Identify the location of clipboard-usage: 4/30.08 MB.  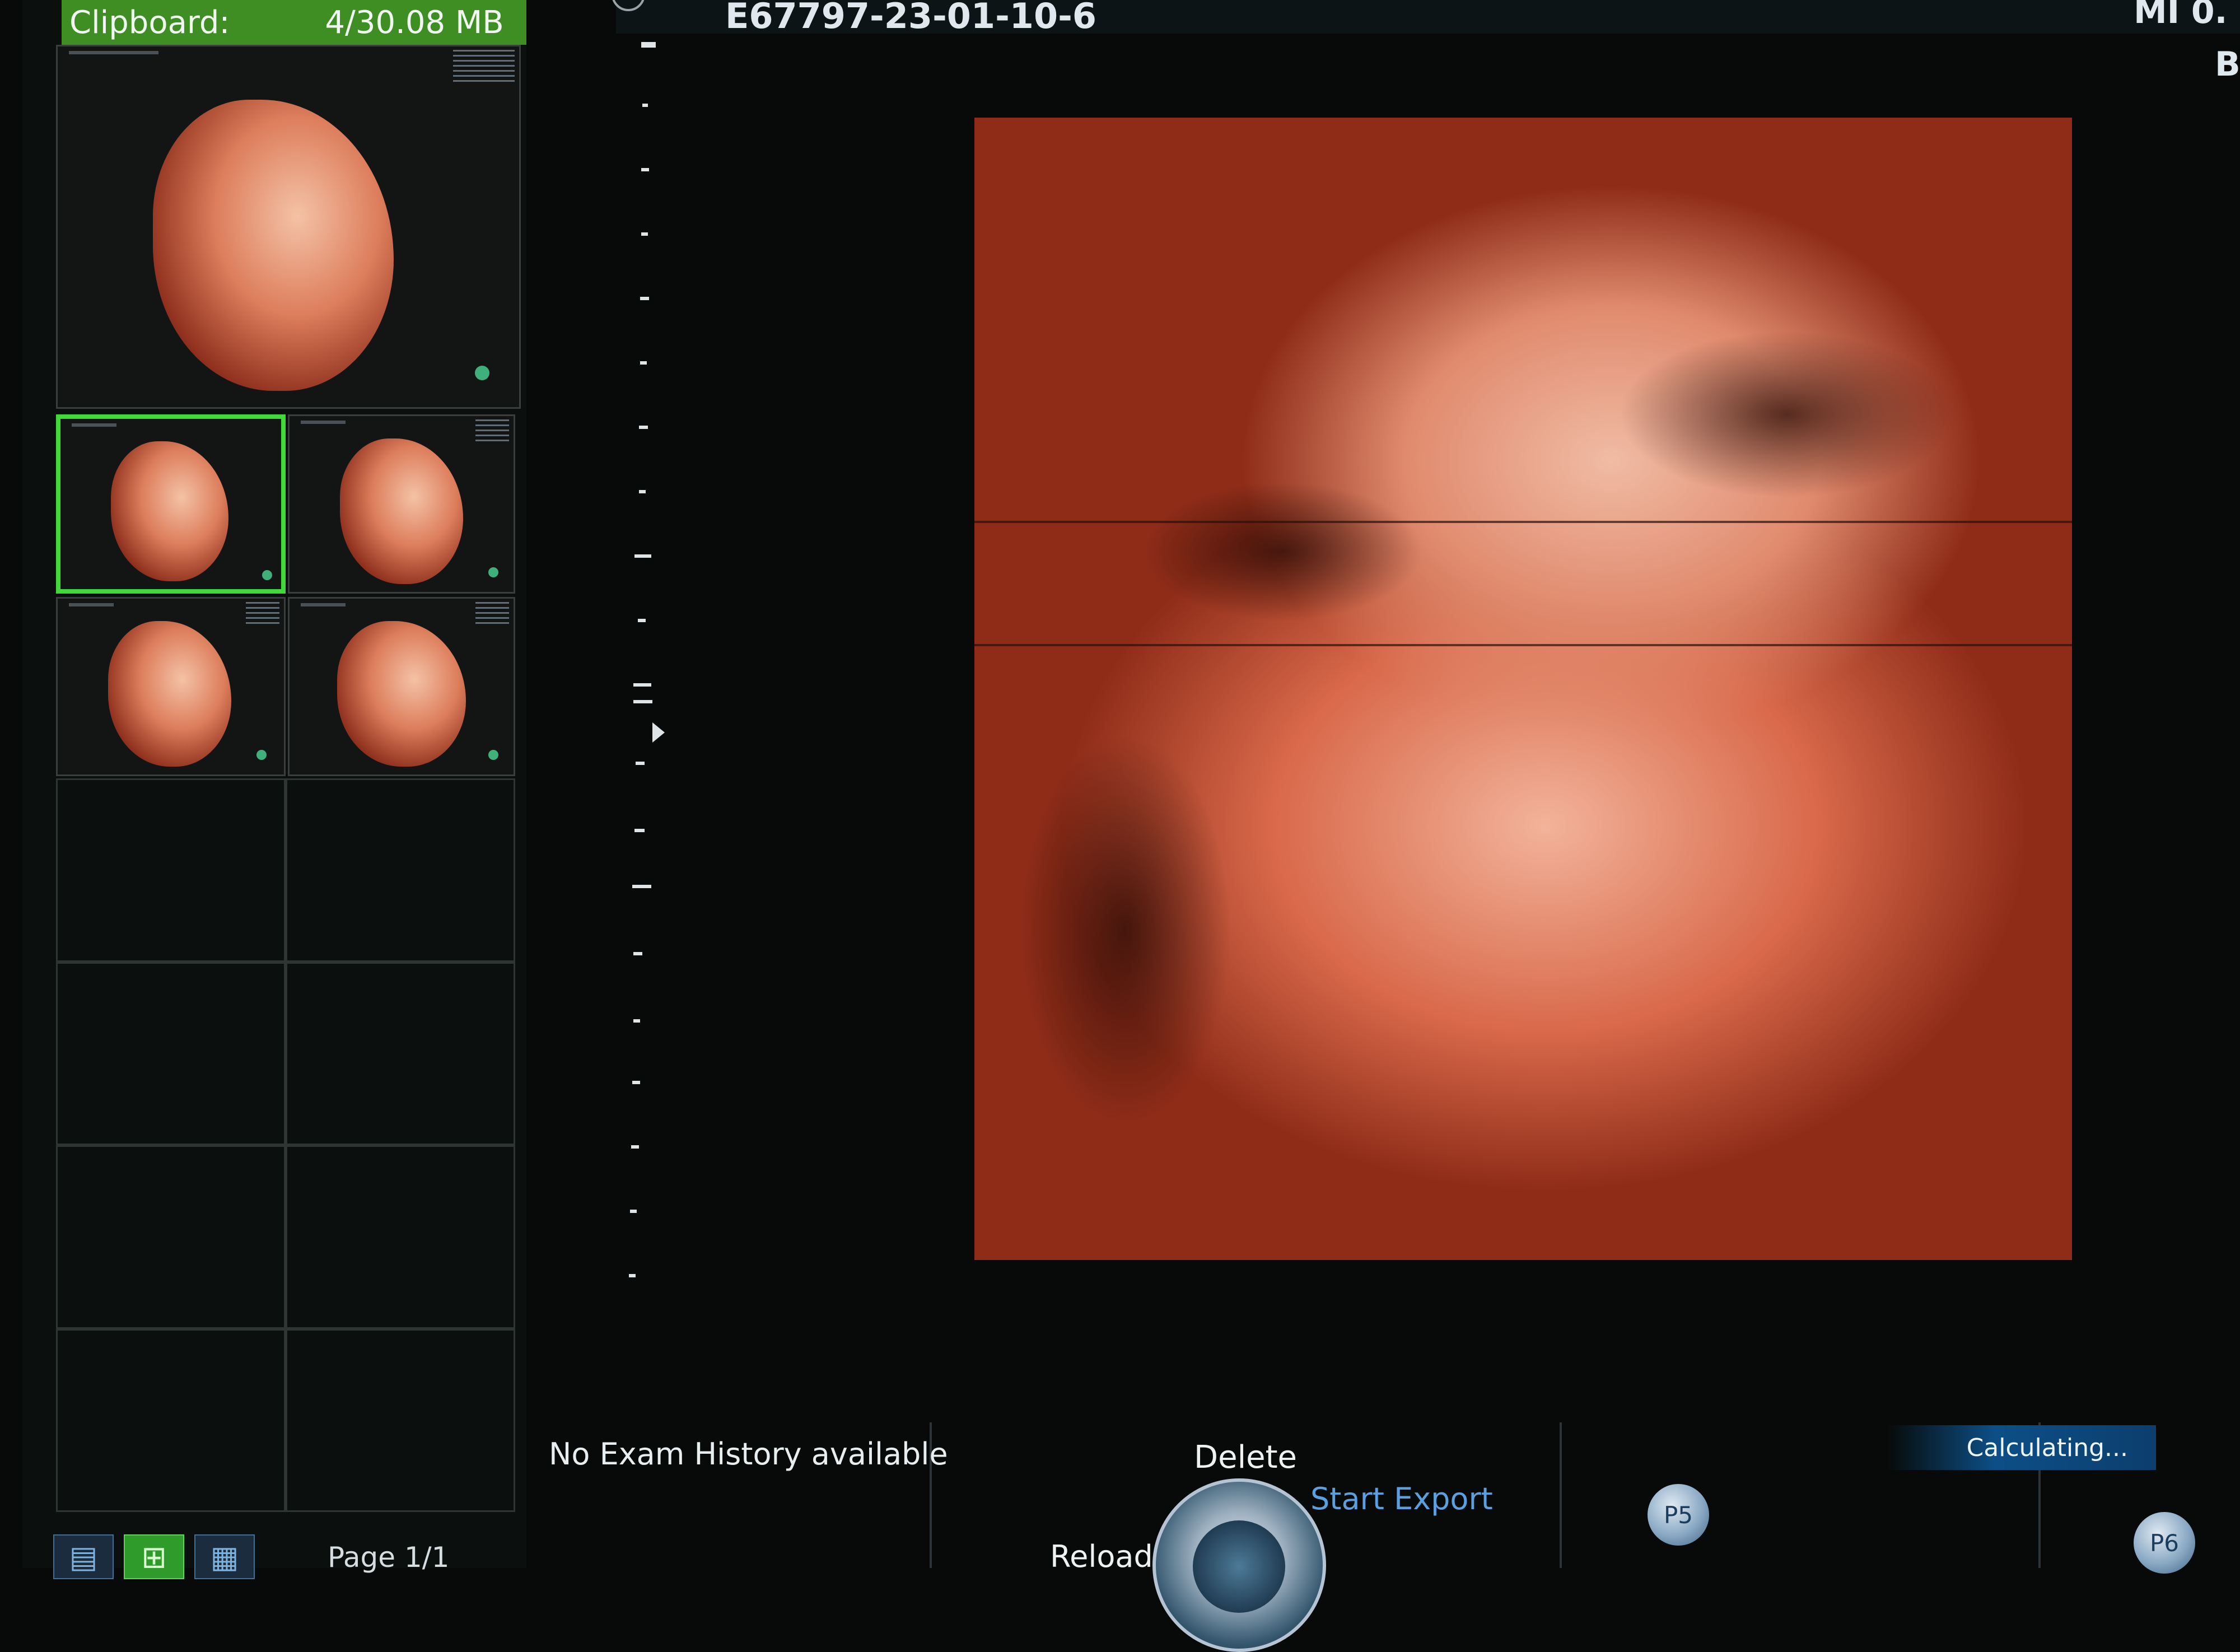
(415, 23).